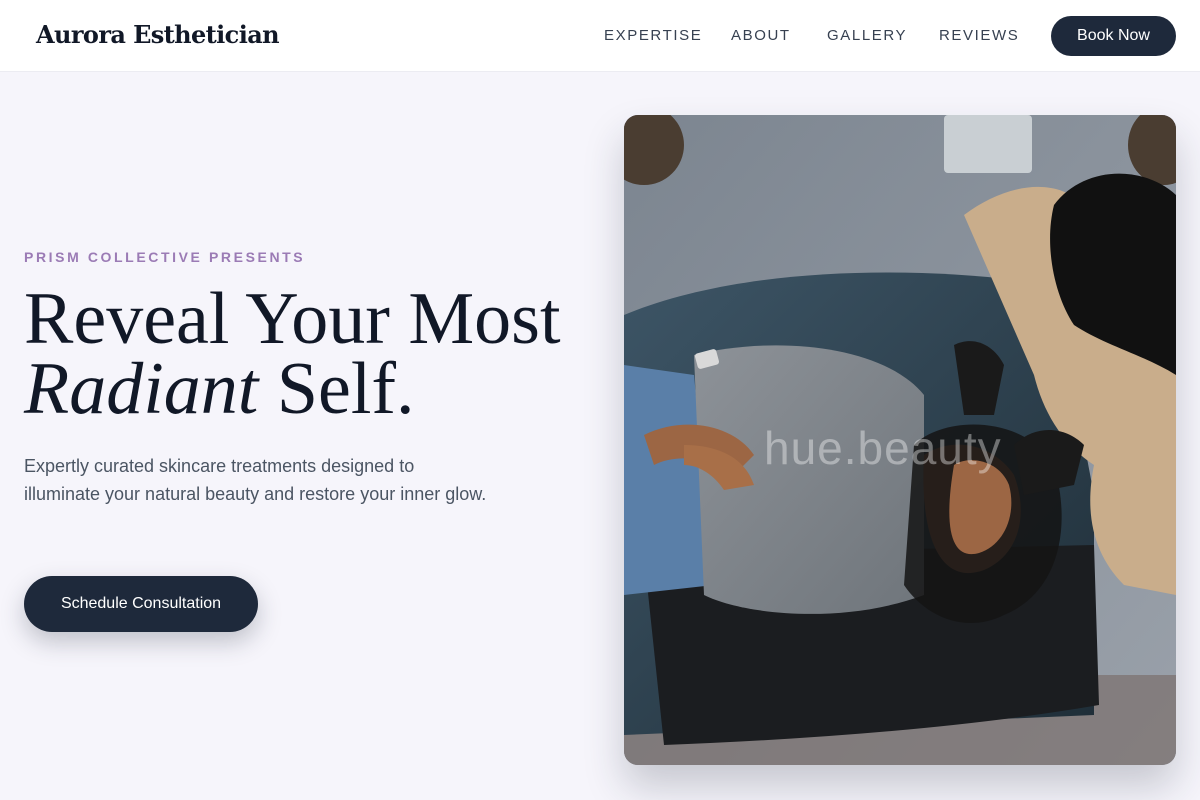  I want to click on headline-rest: Self., so click(336, 389).